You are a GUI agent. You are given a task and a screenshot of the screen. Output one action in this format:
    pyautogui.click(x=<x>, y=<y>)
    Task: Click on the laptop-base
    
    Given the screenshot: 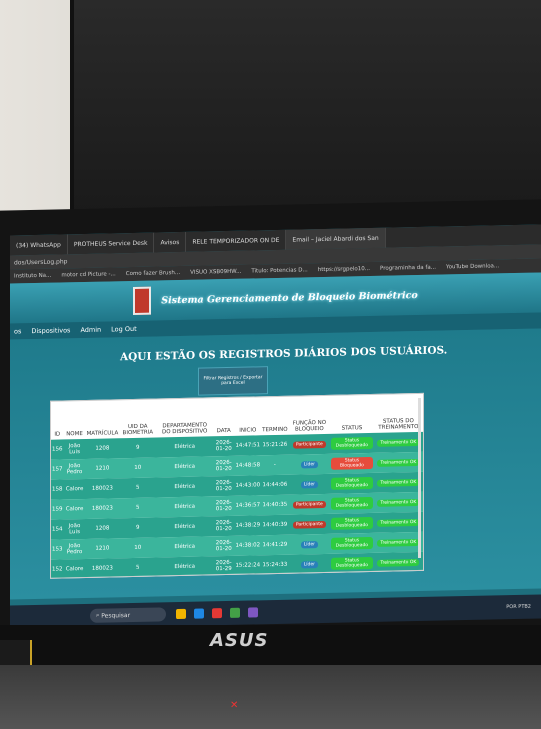 What is the action you would take?
    pyautogui.click(x=270, y=697)
    